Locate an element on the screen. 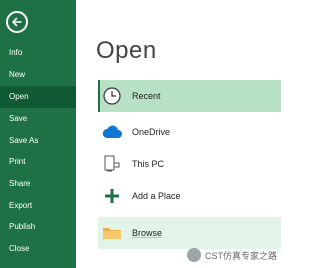 The height and width of the screenshot is (268, 320). page-title: Open is located at coordinates (126, 50).